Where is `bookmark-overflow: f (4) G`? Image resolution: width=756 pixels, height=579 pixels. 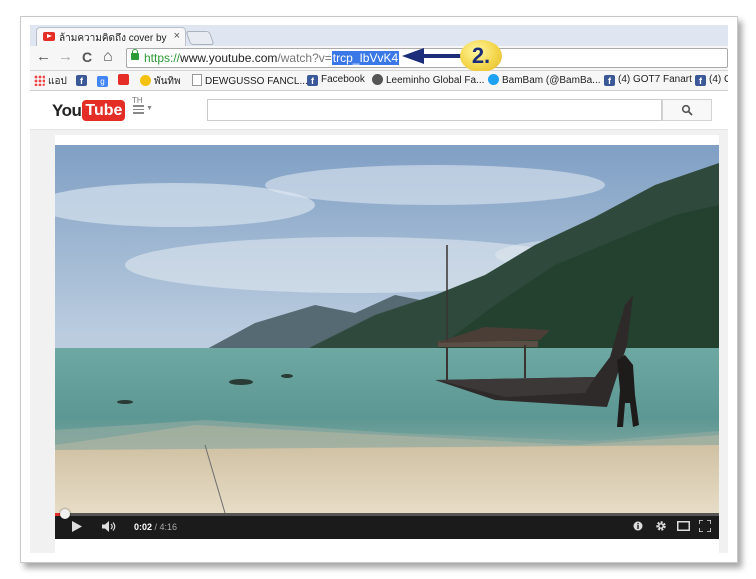
bookmark-overflow: f (4) G is located at coordinates (711, 81).